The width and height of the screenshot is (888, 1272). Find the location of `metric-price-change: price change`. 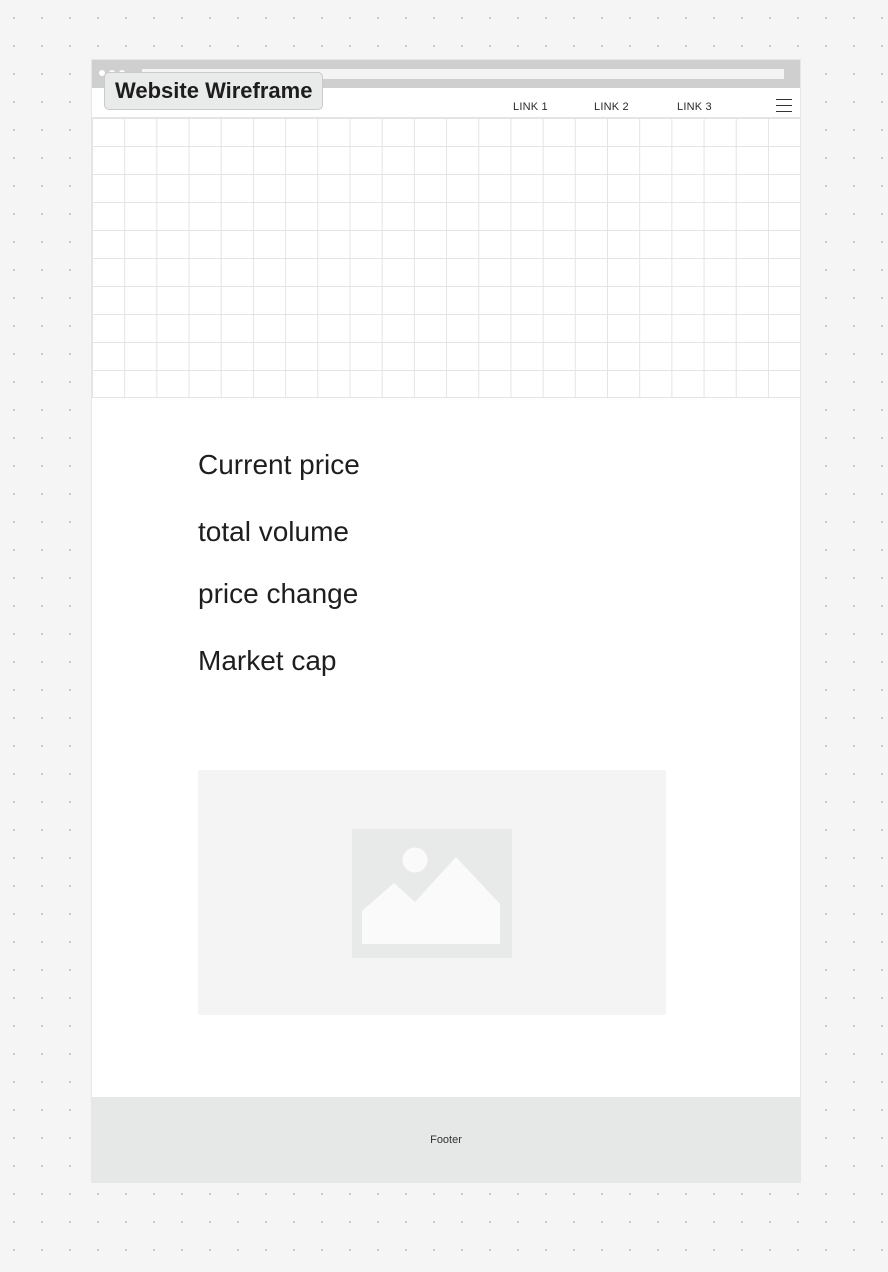

metric-price-change: price change is located at coordinates (278, 593).